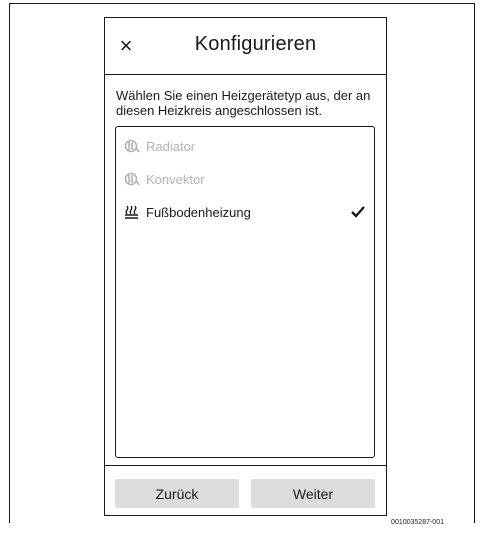  I want to click on page-title: Konfigurieren, so click(255, 44).